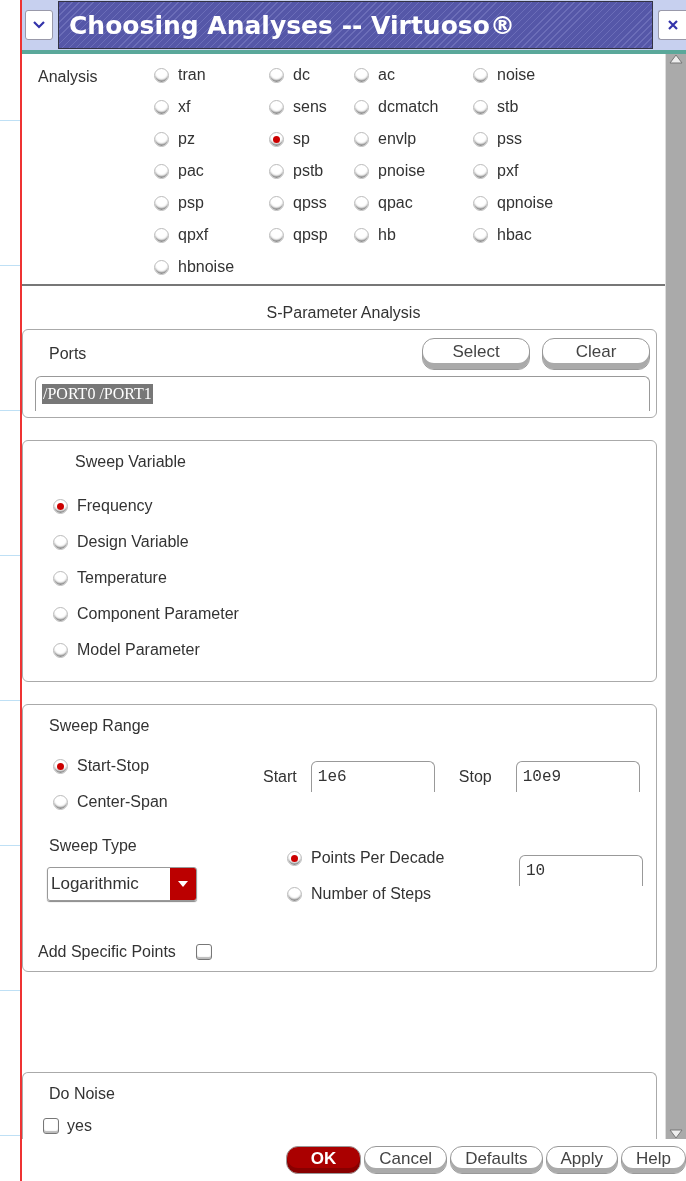  Describe the element at coordinates (475, 776) in the screenshot. I see `stop-label: Stop` at that location.